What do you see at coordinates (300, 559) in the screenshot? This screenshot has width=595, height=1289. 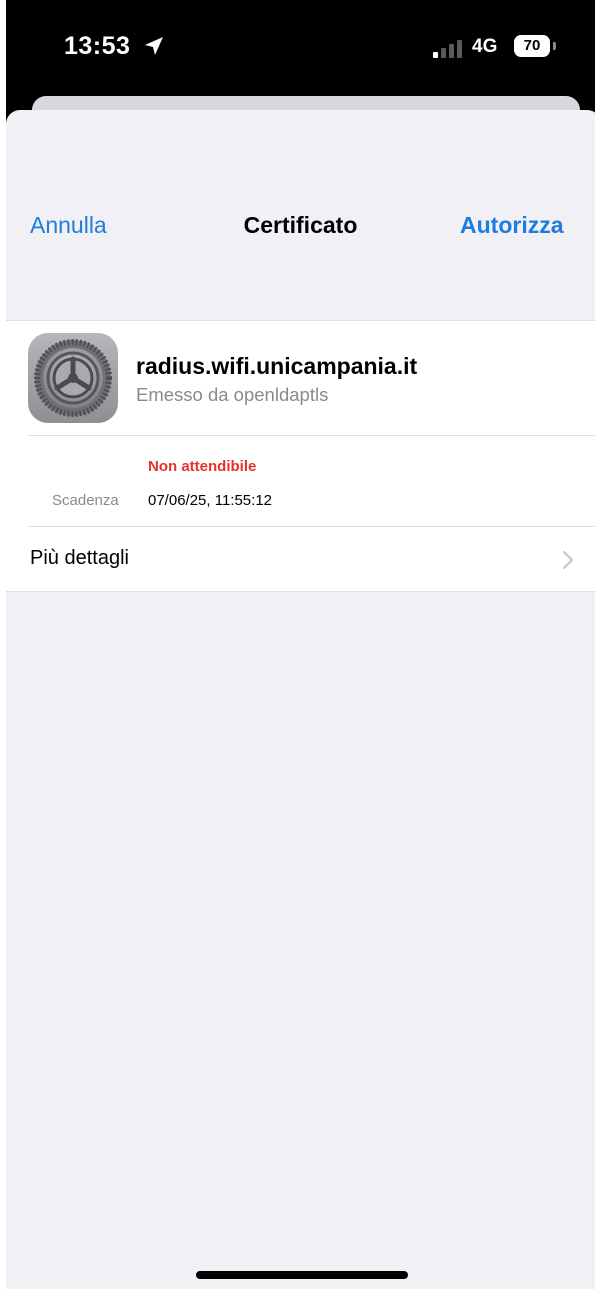 I see `more-details-row: Più dettagli` at bounding box center [300, 559].